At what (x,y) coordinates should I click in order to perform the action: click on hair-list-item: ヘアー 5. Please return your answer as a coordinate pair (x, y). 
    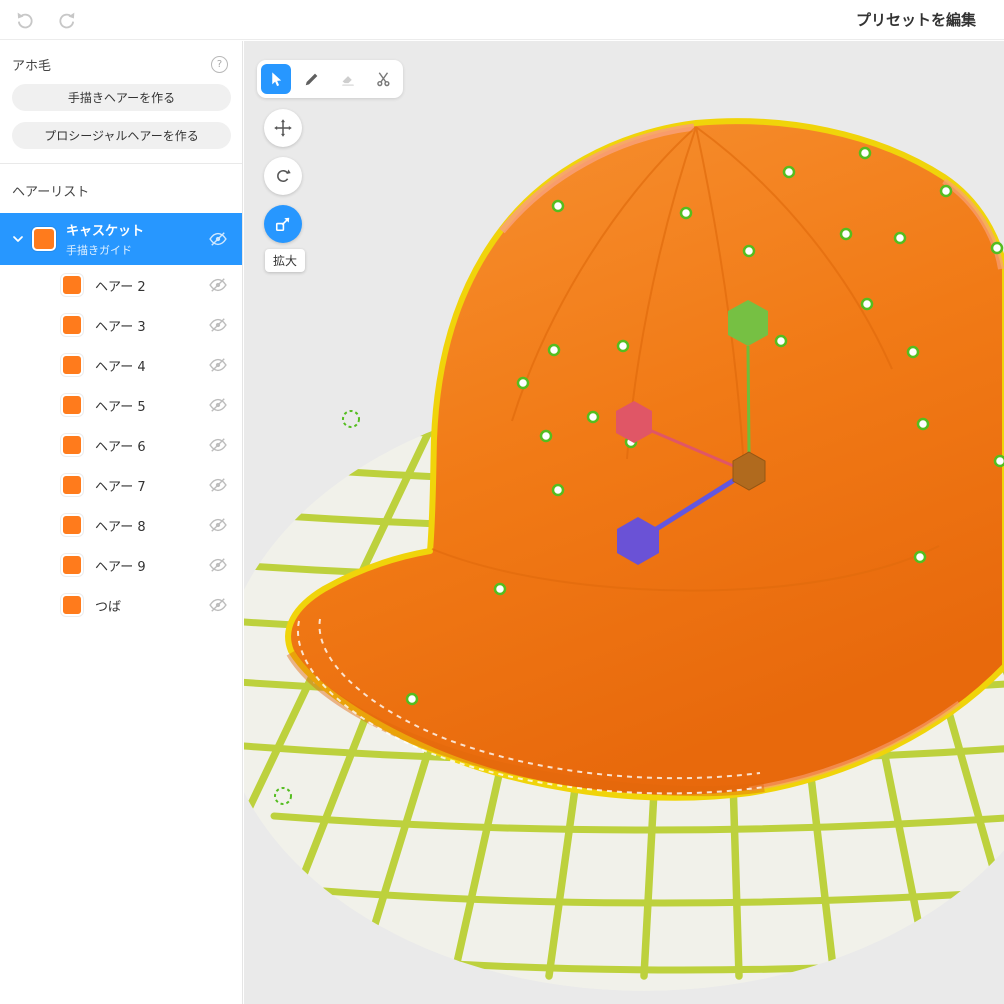
    Looking at the image, I should click on (121, 405).